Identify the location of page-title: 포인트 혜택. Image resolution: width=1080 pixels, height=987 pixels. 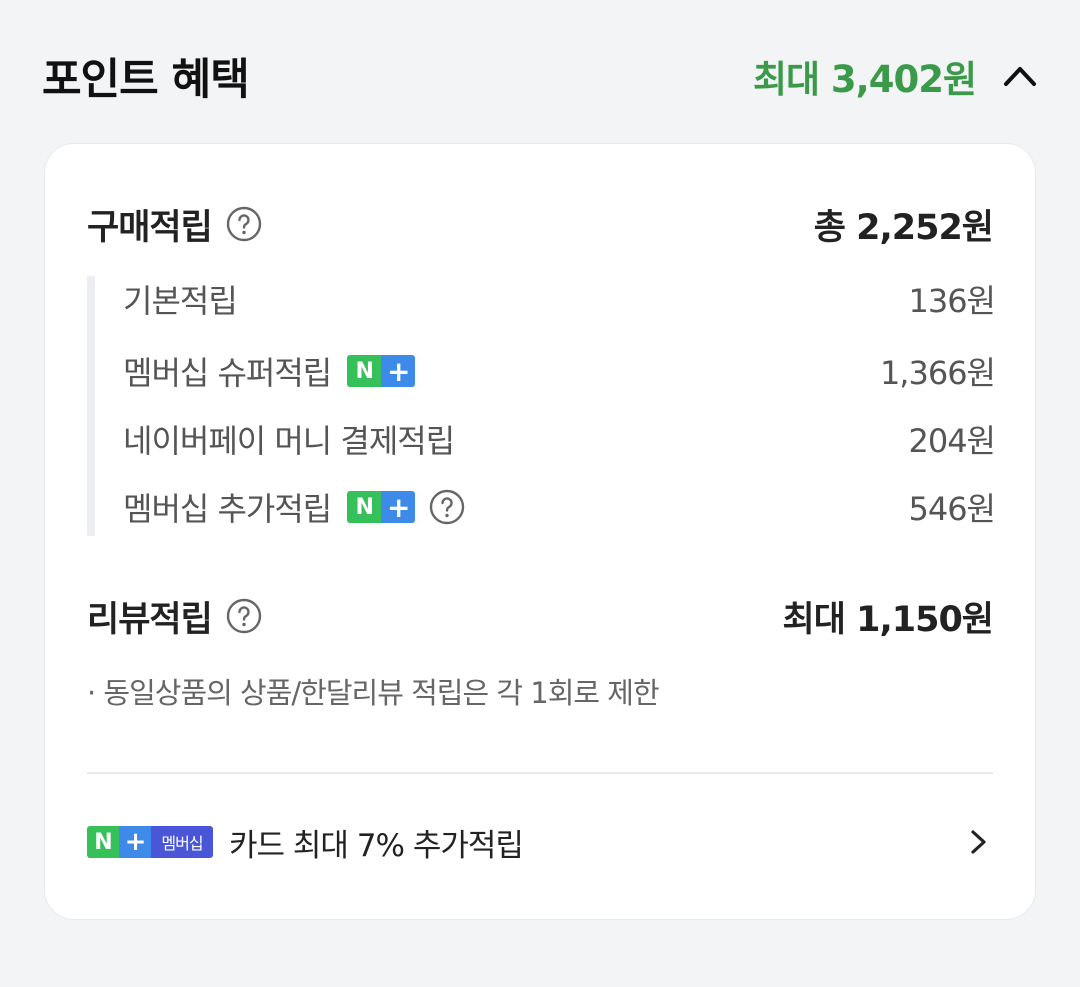
(146, 80).